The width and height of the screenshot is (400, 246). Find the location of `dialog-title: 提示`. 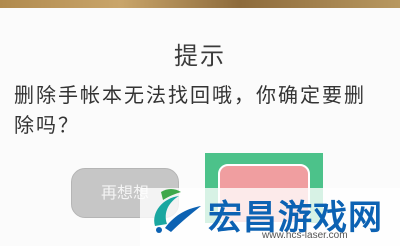

dialog-title: 提示 is located at coordinates (200, 56).